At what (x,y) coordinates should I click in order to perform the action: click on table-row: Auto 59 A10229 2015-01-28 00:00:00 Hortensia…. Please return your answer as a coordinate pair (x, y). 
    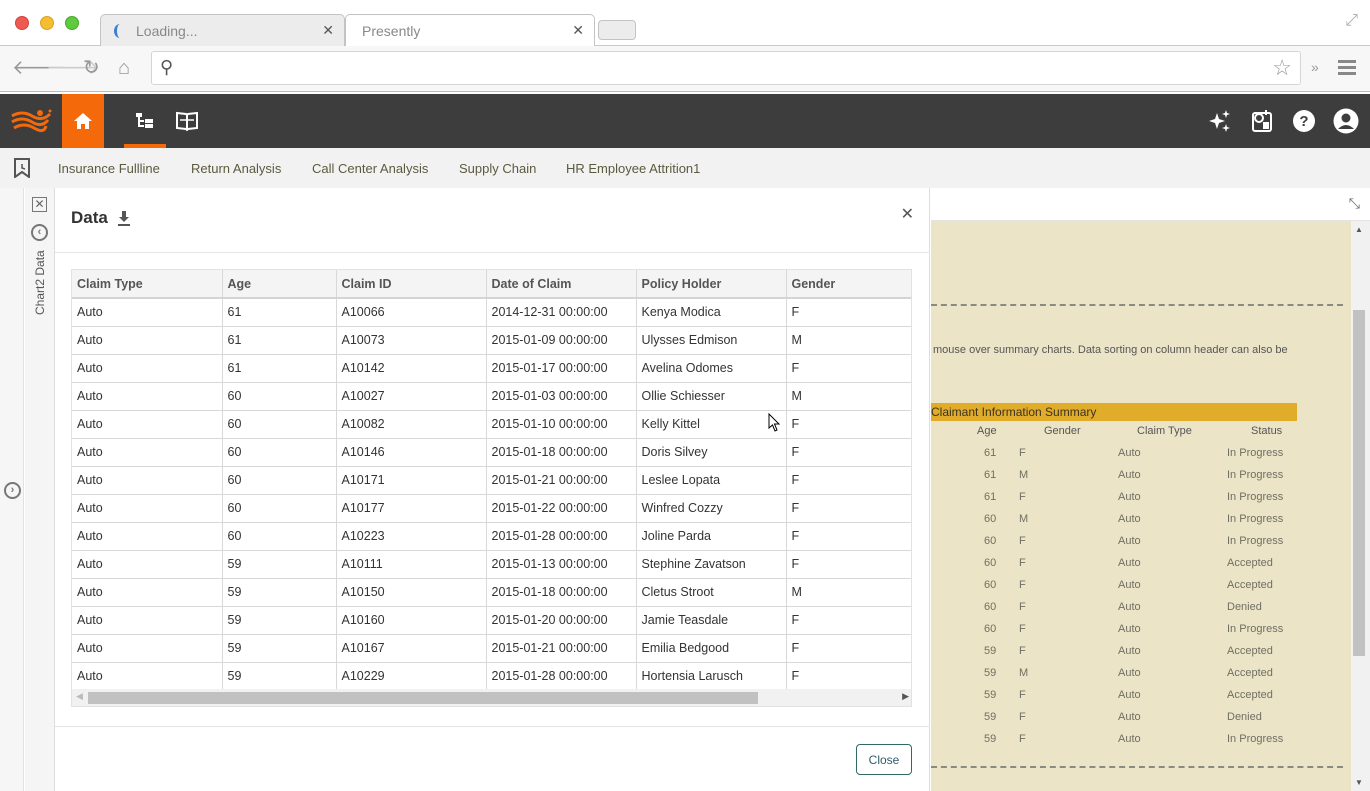
    Looking at the image, I should click on (491, 676).